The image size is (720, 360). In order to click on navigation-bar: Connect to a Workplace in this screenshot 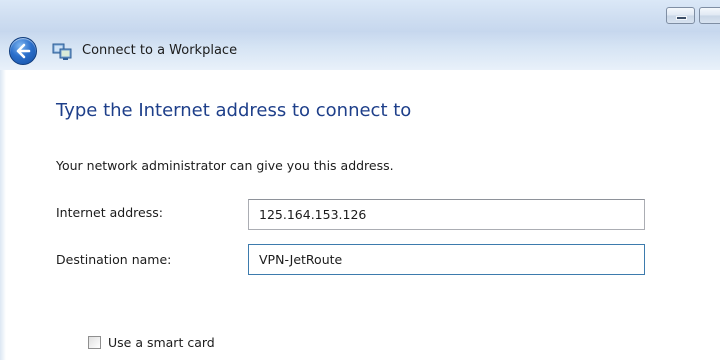, I will do `click(360, 51)`.